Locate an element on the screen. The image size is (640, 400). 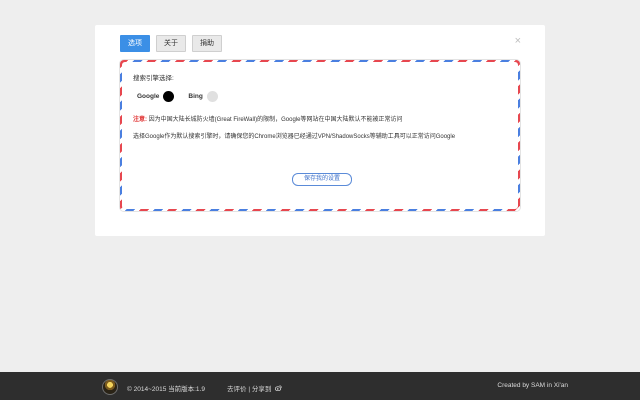
tab-bar: 选项 关于 捐助 is located at coordinates (171, 43).